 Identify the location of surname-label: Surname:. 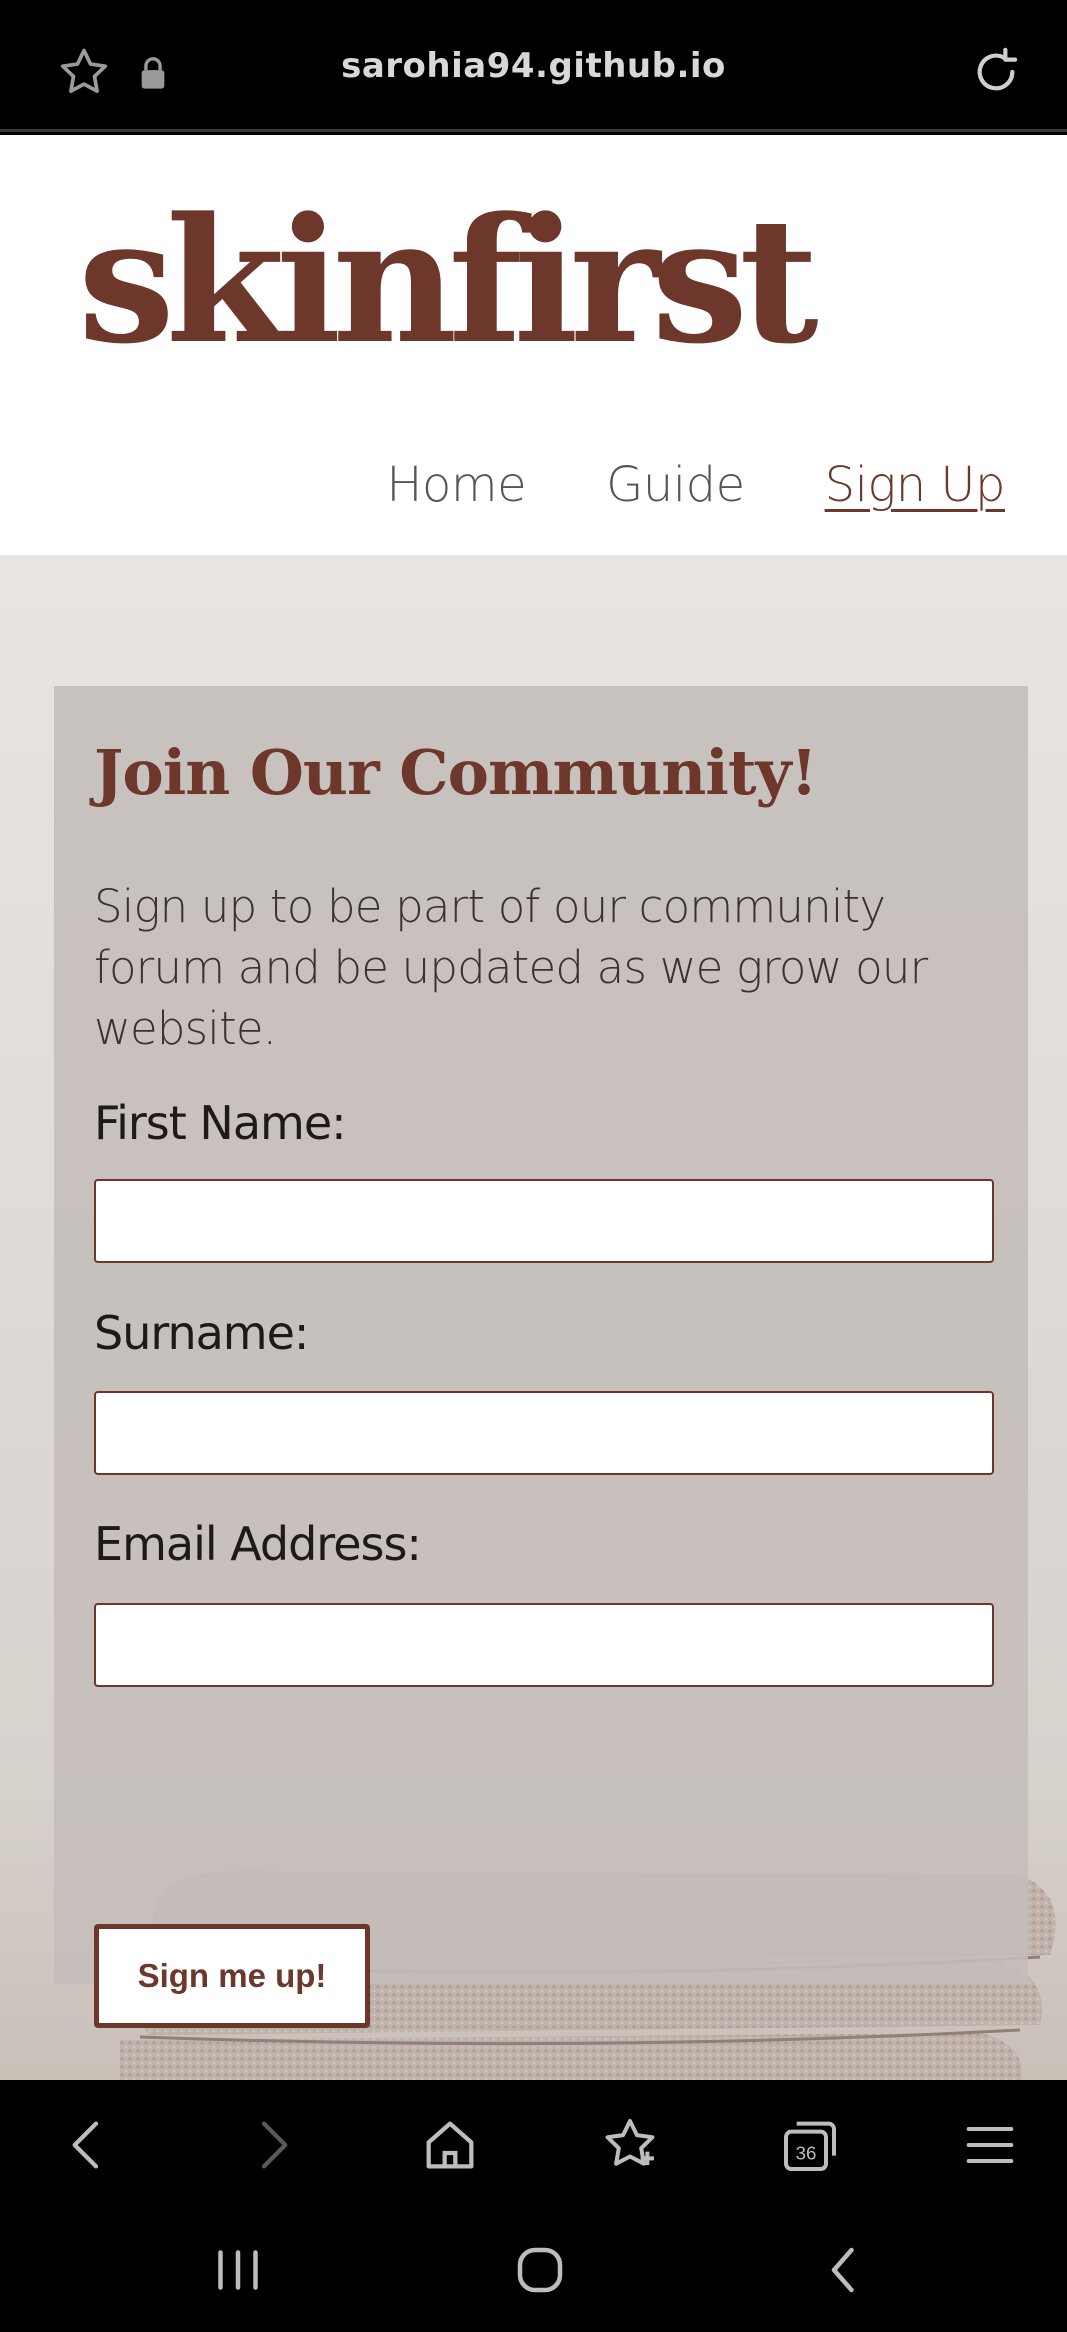
(201, 1333).